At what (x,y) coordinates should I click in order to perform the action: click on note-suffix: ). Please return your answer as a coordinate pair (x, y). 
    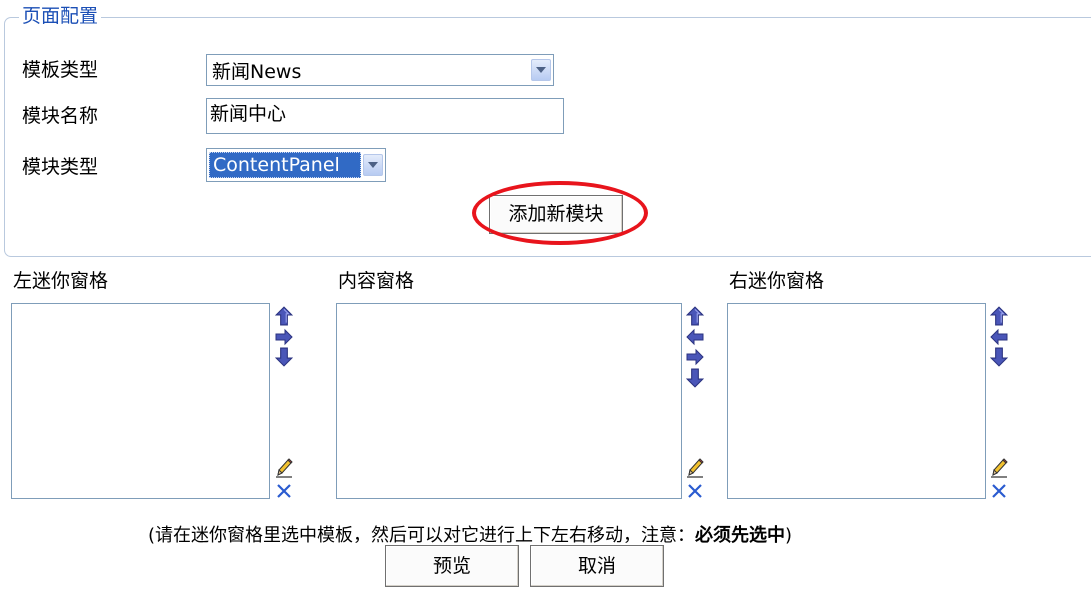
    Looking at the image, I should click on (789, 535).